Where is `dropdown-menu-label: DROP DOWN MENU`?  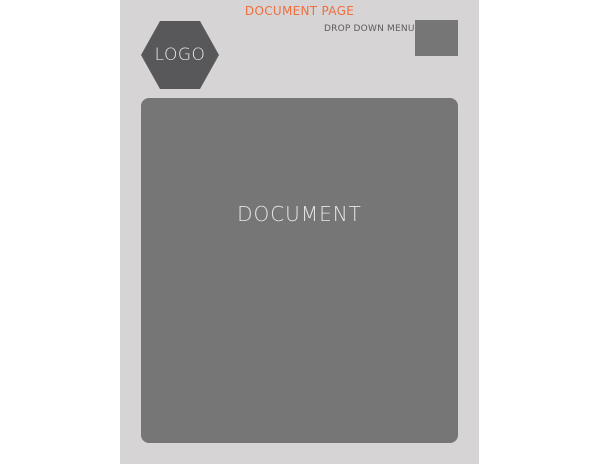 dropdown-menu-label: DROP DOWN MENU is located at coordinates (369, 29).